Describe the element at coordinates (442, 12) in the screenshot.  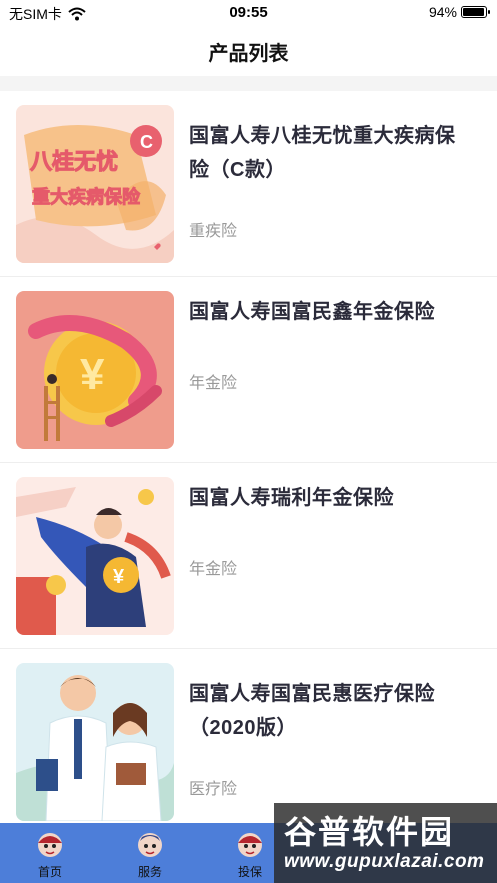
I see `battery-percent: 94%` at that location.